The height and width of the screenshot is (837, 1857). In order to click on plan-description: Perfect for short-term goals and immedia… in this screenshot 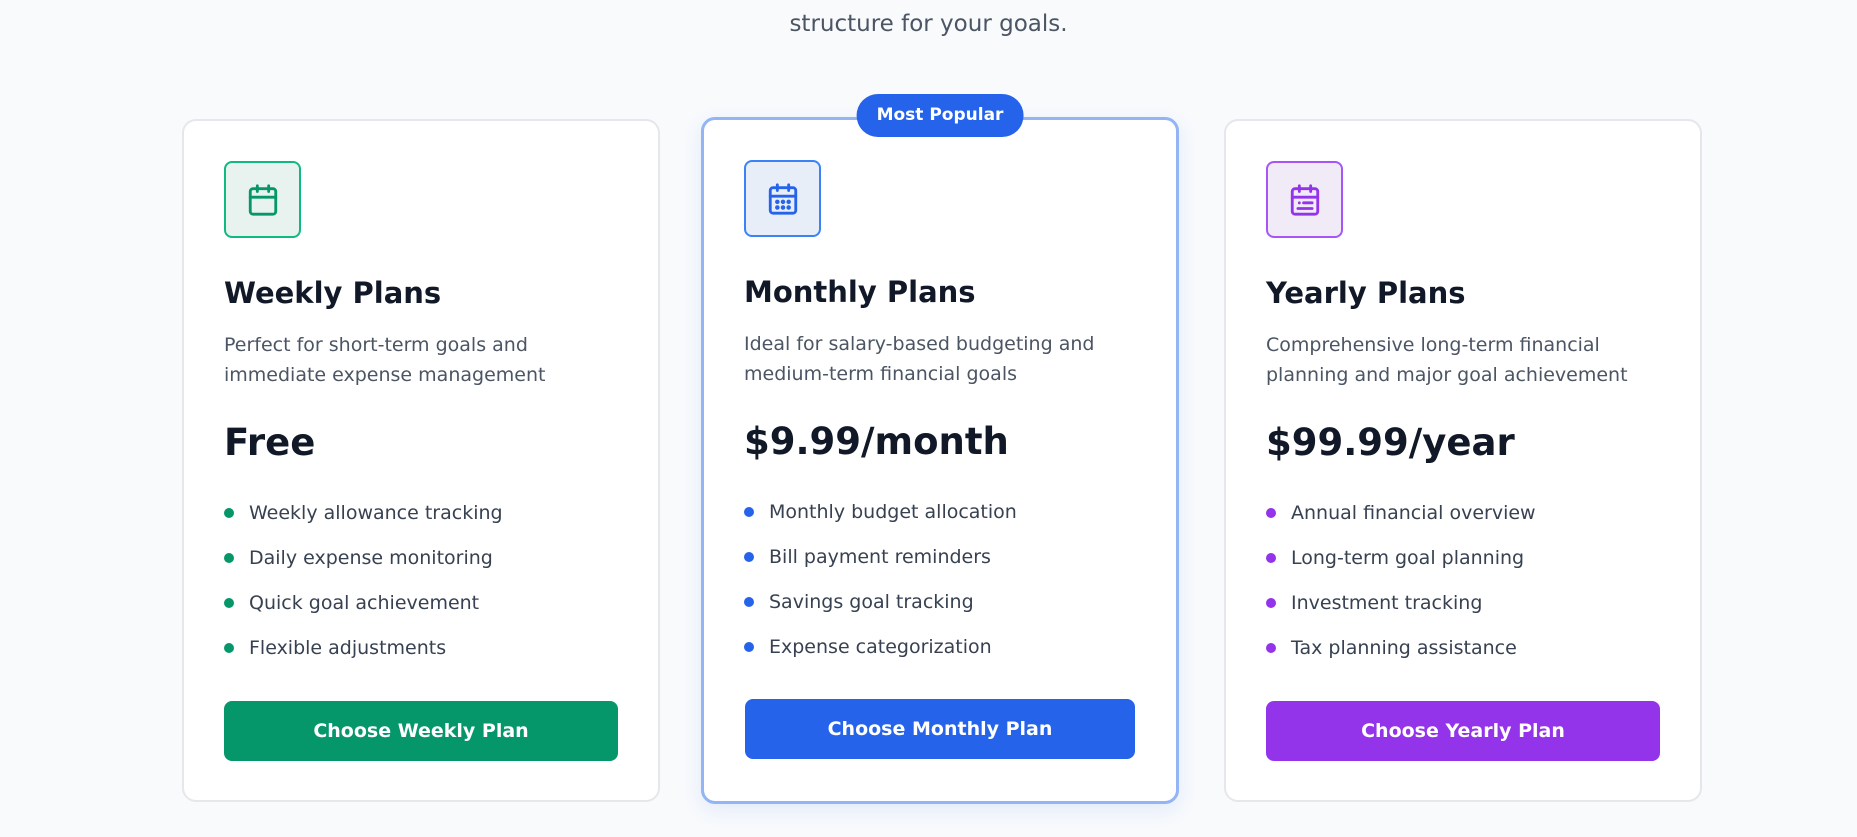, I will do `click(385, 360)`.